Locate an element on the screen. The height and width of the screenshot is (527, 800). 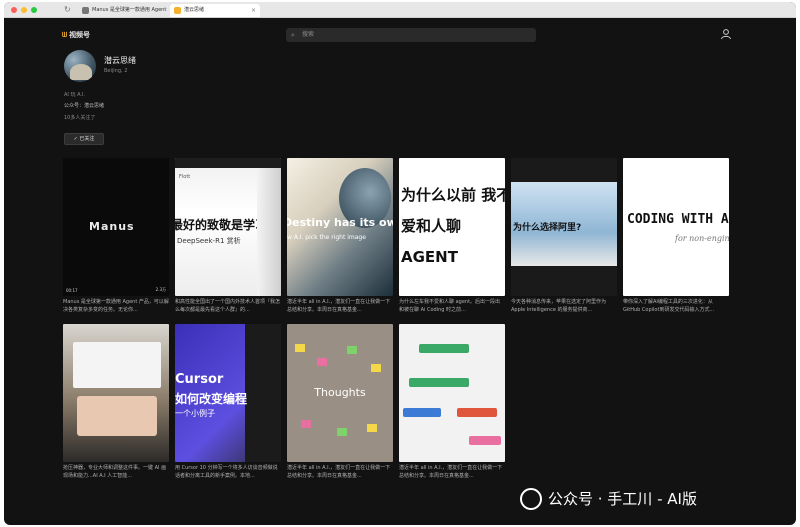
thumbnail-subtitle-2: 一个小例子 is located at coordinates (195, 413).